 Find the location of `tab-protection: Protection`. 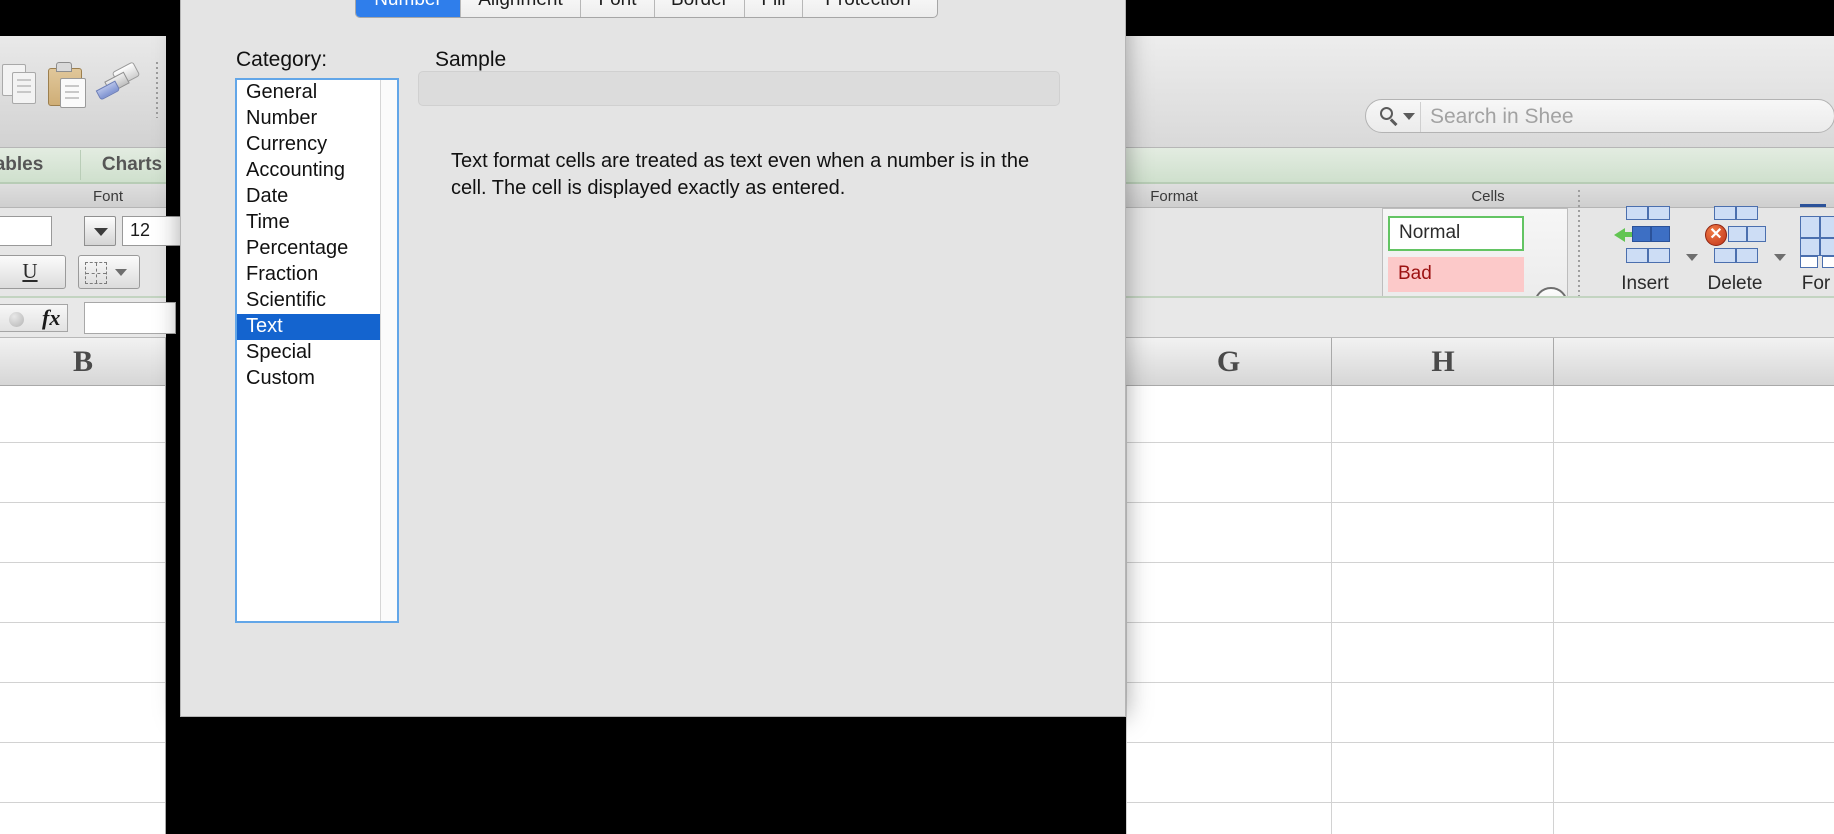

tab-protection: Protection is located at coordinates (868, 8).